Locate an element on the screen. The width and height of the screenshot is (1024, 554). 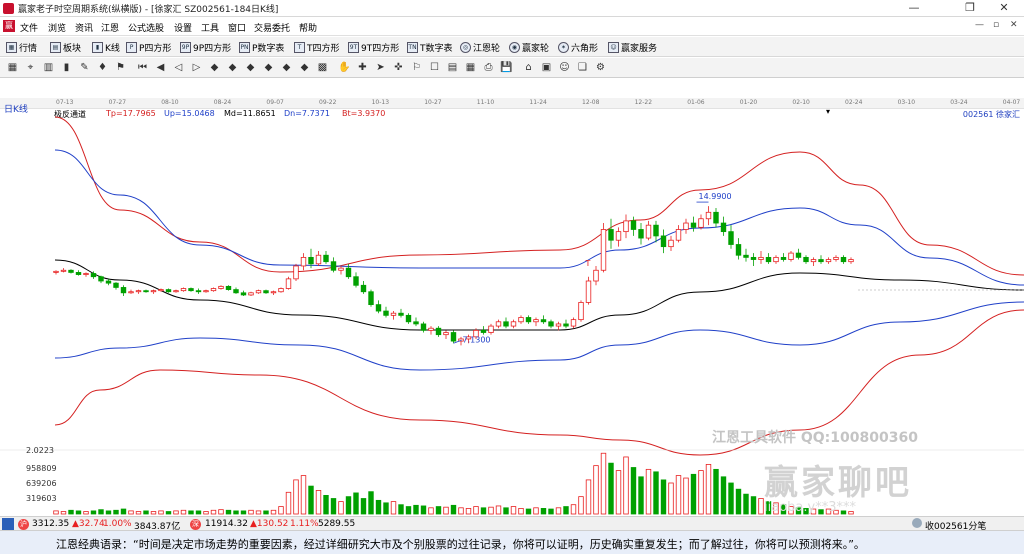
t-table-icon: TN is located at coordinates (412, 47).